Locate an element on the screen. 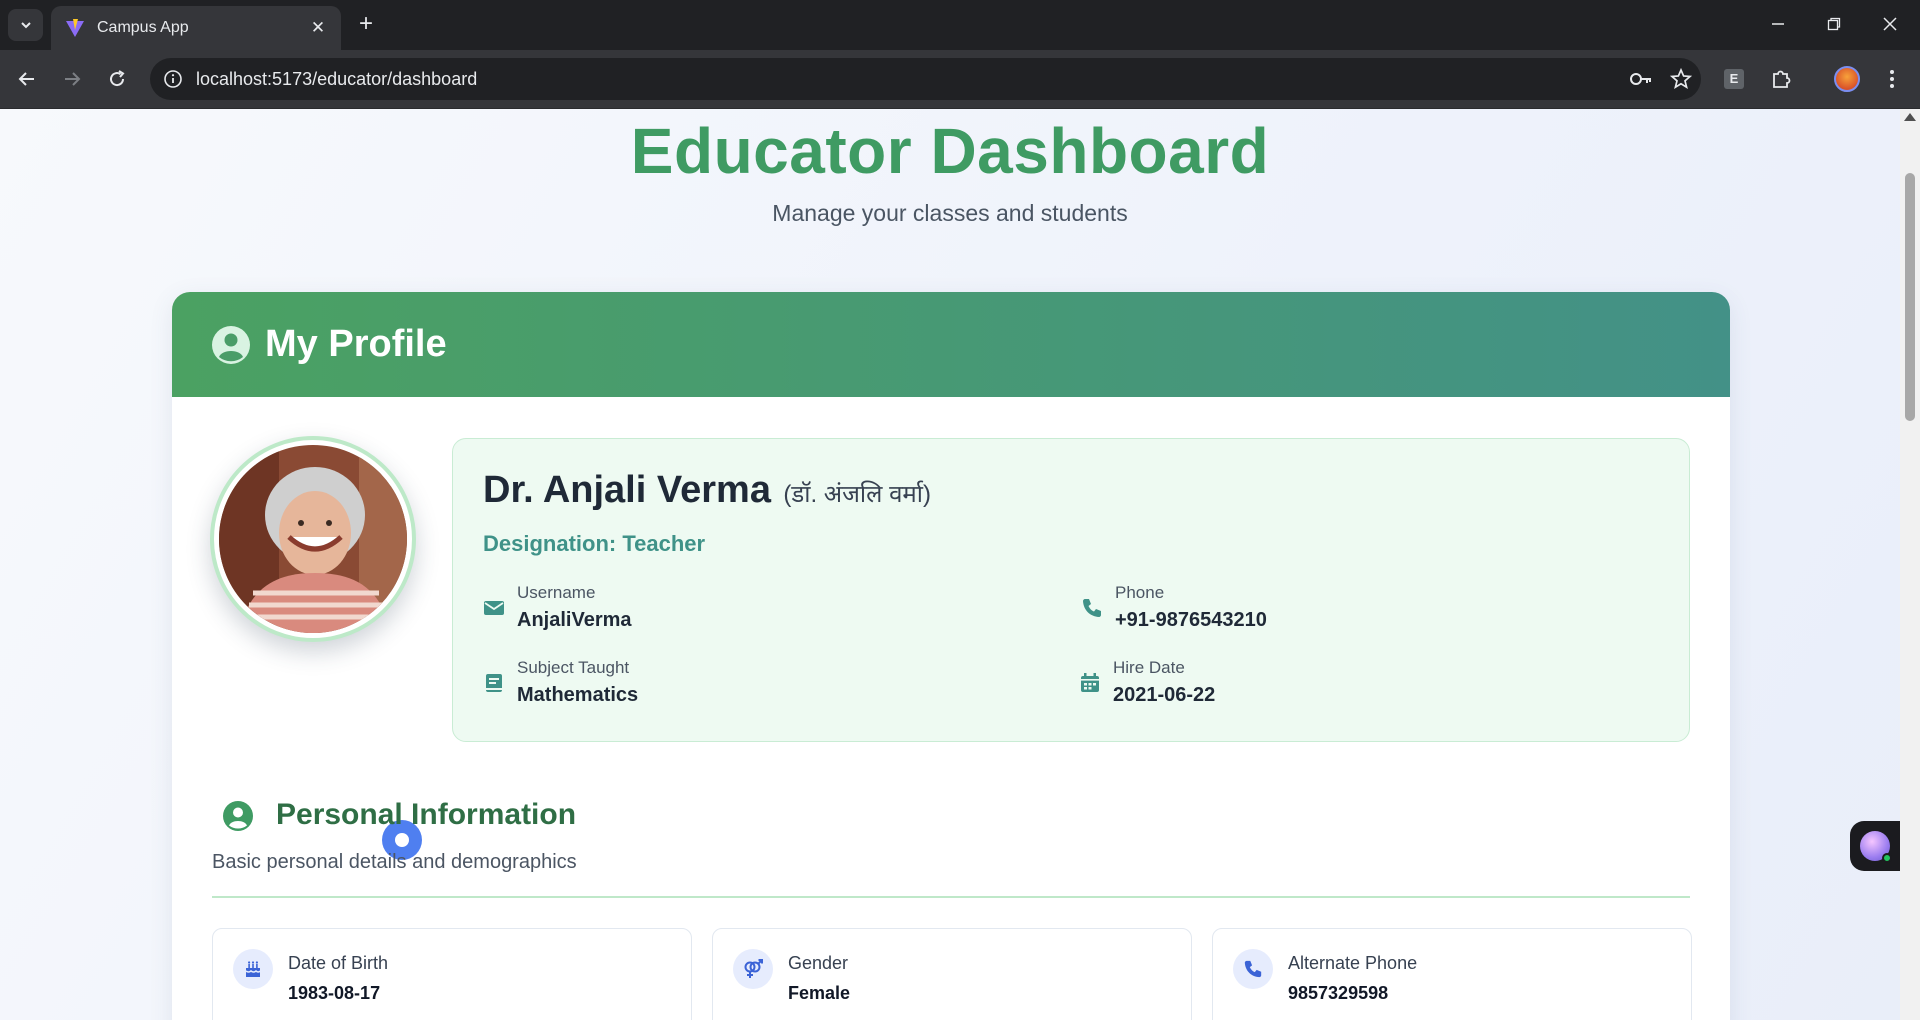  forward-button is located at coordinates (72, 79).